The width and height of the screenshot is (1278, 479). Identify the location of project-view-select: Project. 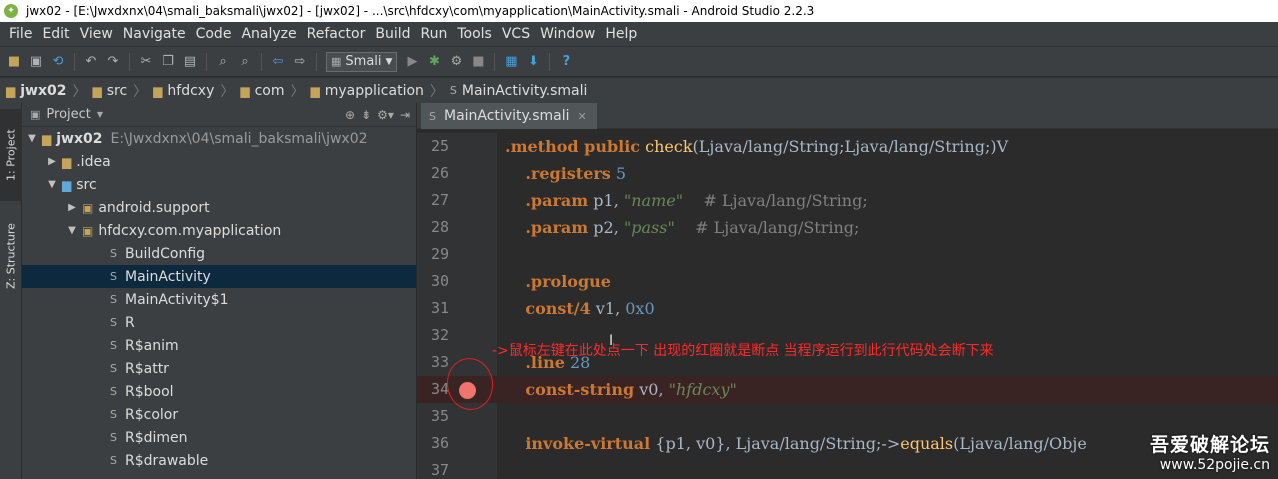
(68, 114).